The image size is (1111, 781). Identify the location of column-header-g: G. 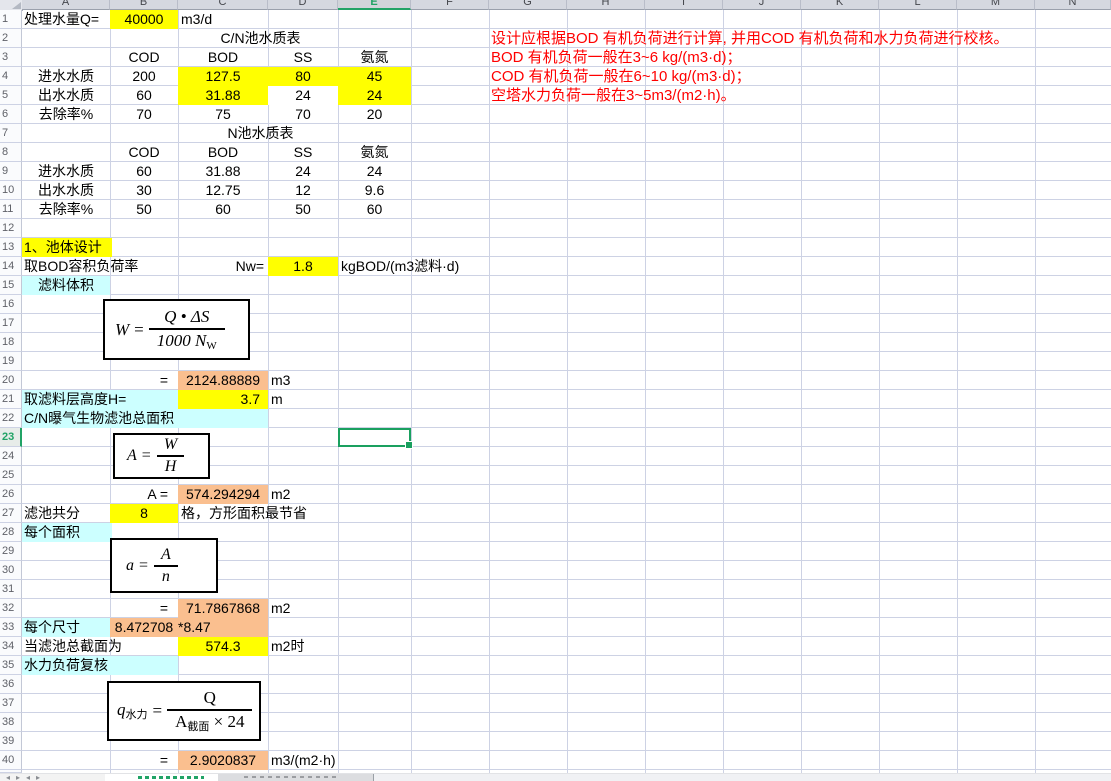
(528, 5).